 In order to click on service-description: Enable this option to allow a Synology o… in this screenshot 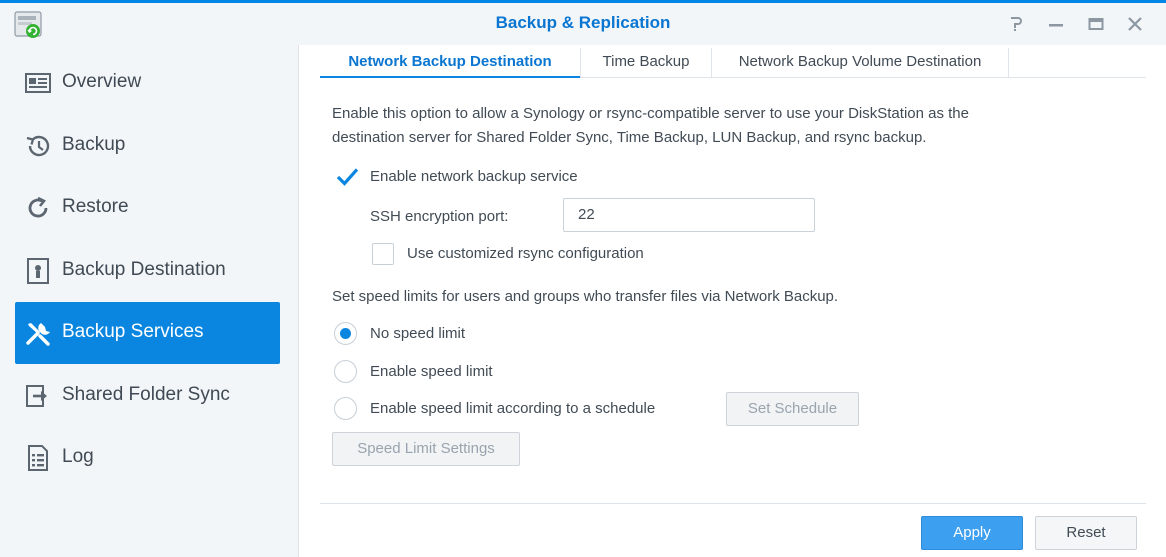, I will do `click(732, 126)`.